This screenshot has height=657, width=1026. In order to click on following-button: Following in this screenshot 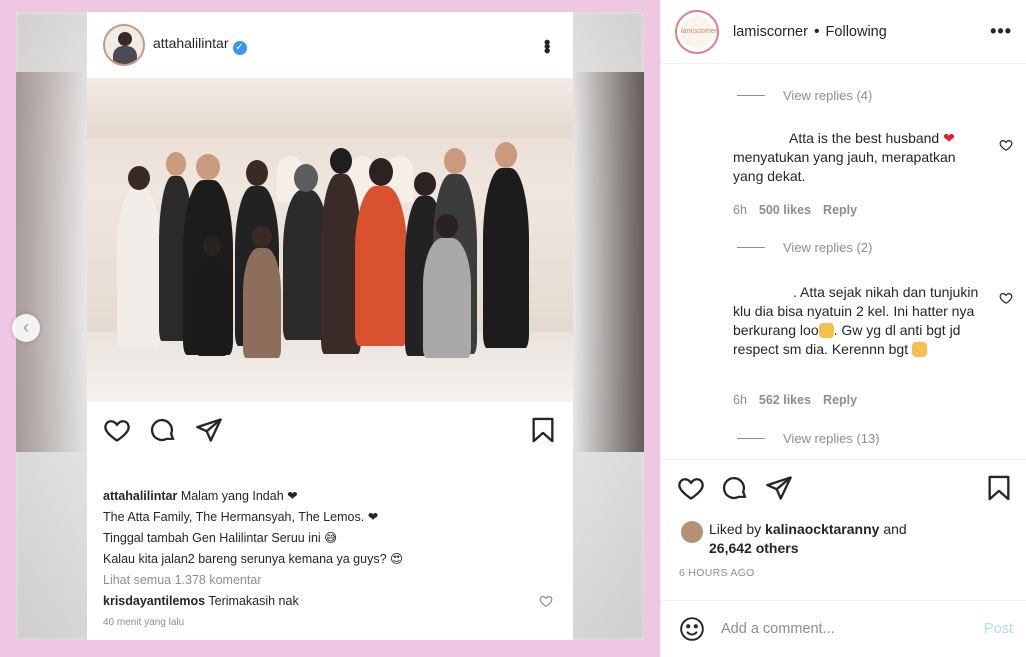, I will do `click(856, 32)`.